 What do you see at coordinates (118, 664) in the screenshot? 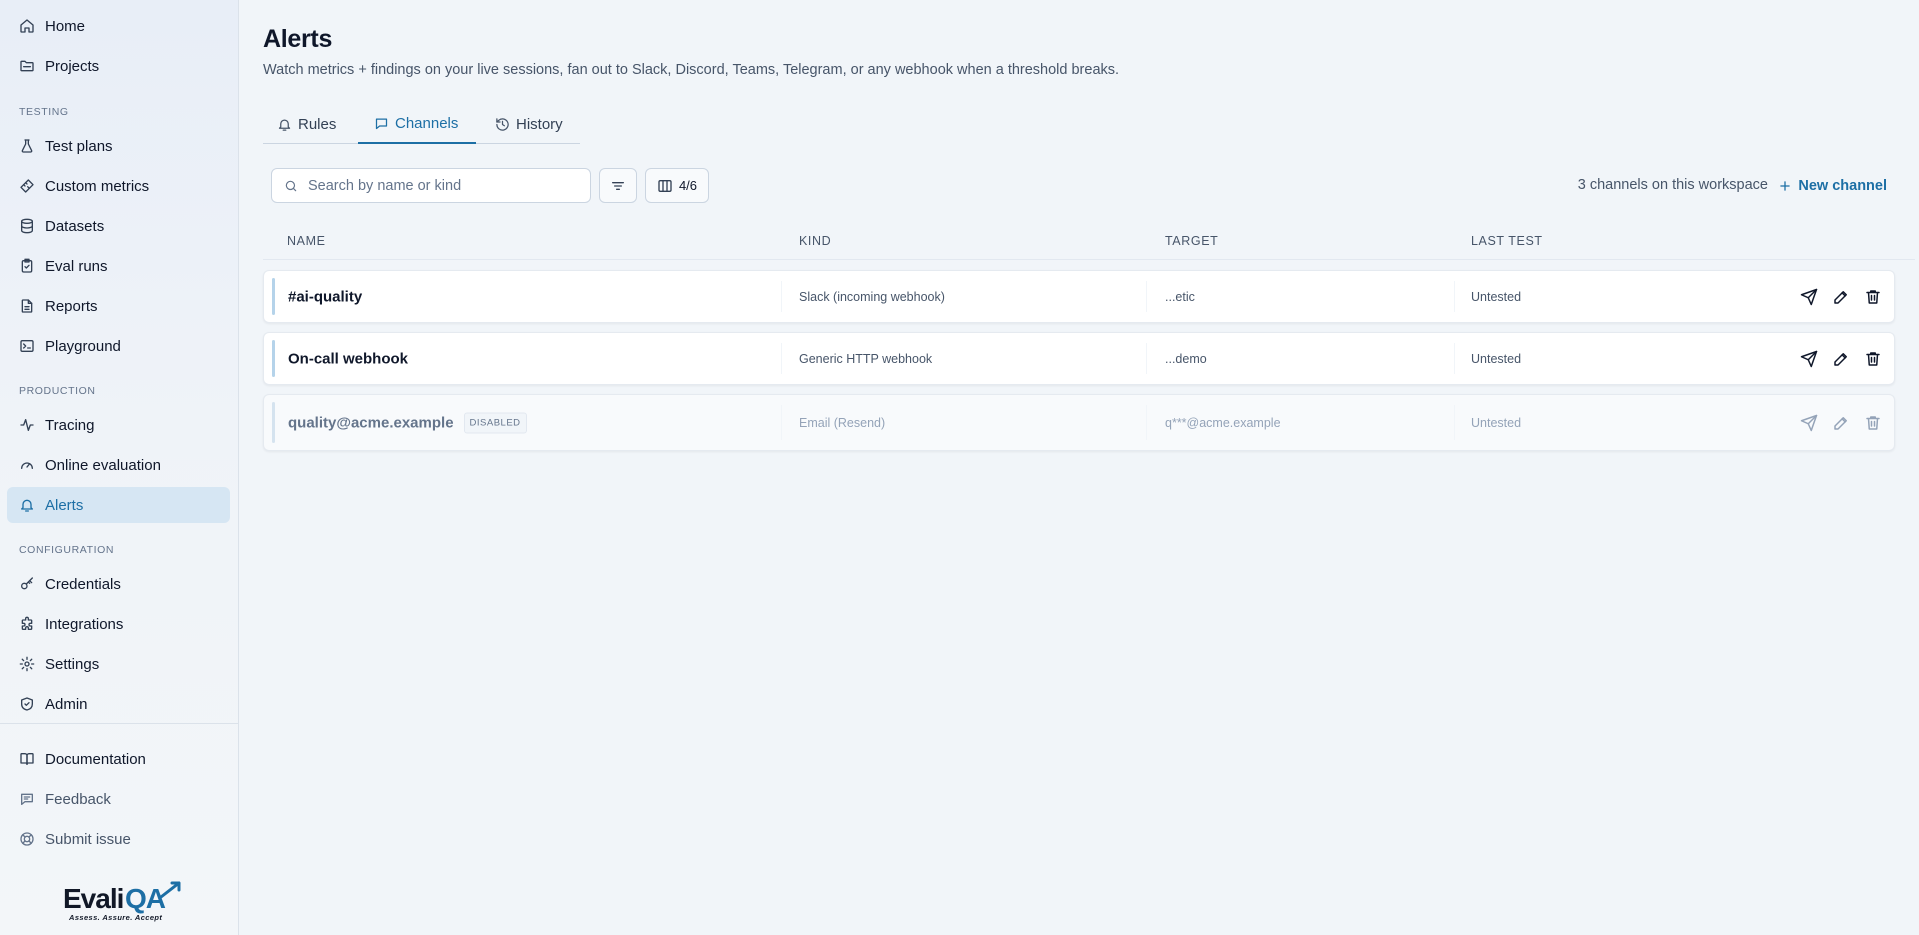
I see `sidebar-item-settings: Settings` at bounding box center [118, 664].